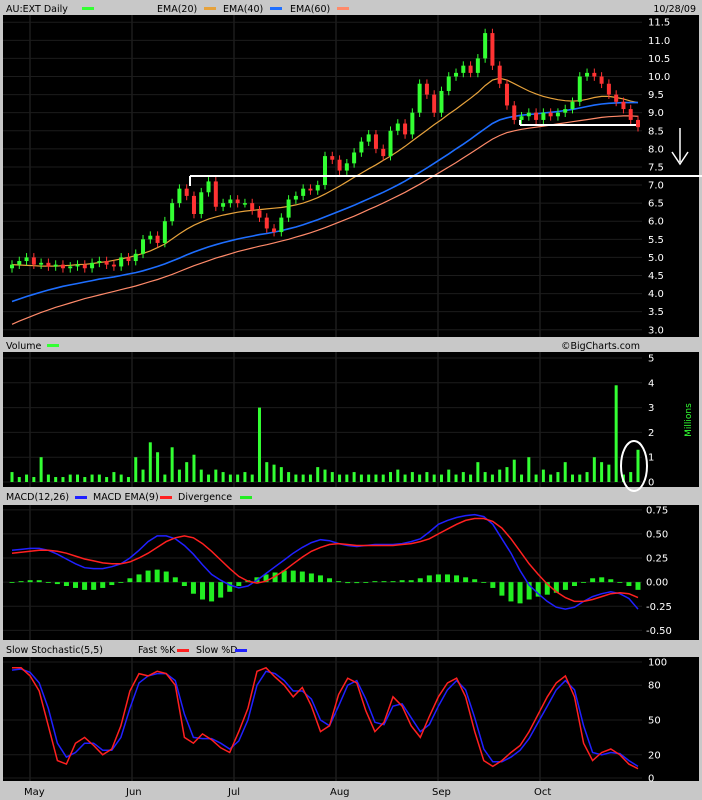 This screenshot has width=702, height=800. Describe the element at coordinates (310, 9) in the screenshot. I see `ema60-legend-label: EMA(60)` at that location.